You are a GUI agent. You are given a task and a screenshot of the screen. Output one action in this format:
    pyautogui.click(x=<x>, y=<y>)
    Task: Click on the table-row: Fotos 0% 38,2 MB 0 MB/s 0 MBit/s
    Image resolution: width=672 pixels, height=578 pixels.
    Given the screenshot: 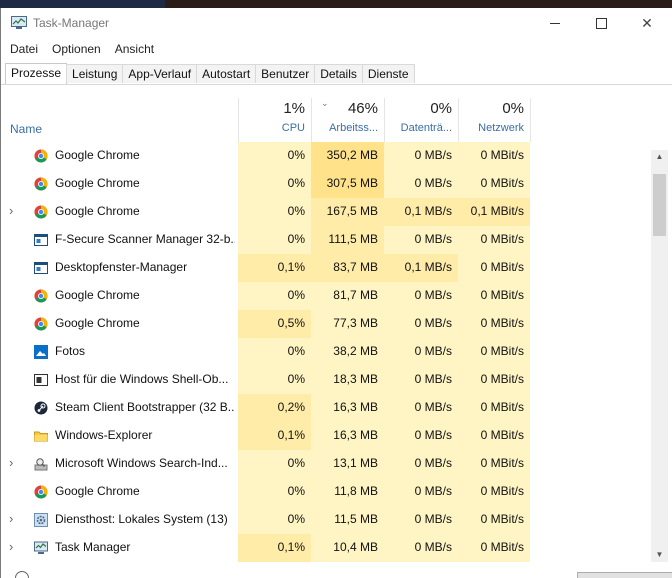 What is the action you would take?
    pyautogui.click(x=326, y=352)
    